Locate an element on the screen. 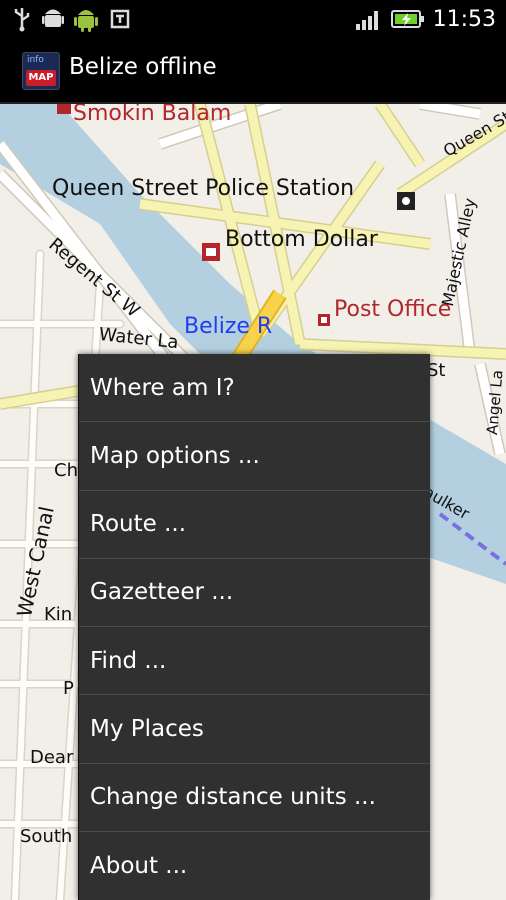 This screenshot has height=900, width=506. map-label-p: P is located at coordinates (68, 688).